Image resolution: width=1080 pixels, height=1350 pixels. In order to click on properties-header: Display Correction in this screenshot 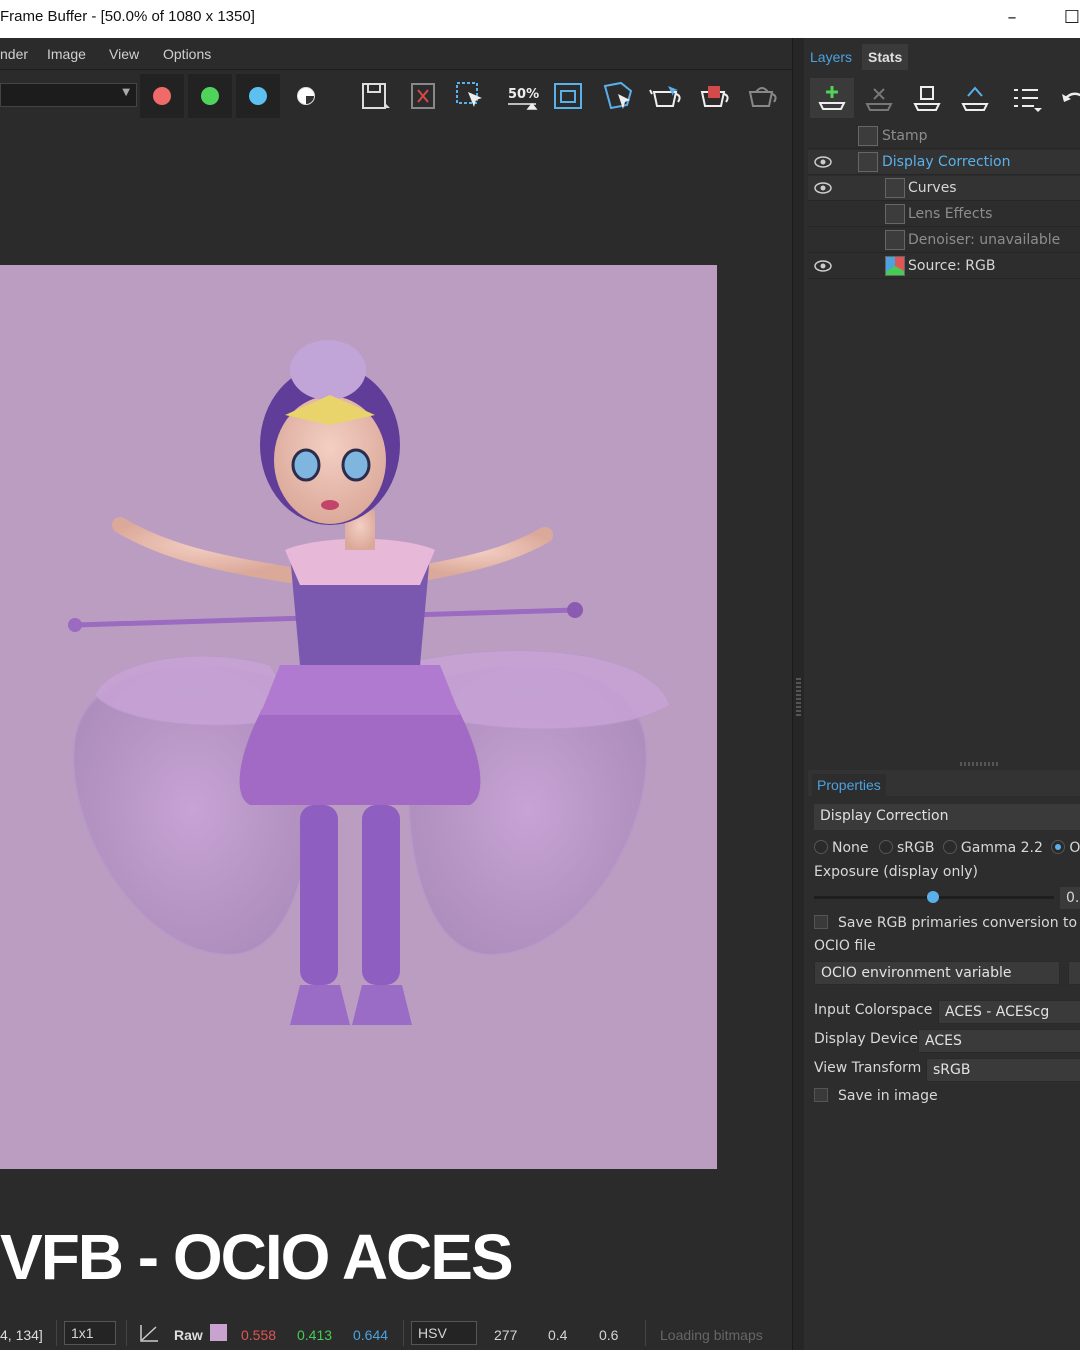, I will do `click(947, 817)`.